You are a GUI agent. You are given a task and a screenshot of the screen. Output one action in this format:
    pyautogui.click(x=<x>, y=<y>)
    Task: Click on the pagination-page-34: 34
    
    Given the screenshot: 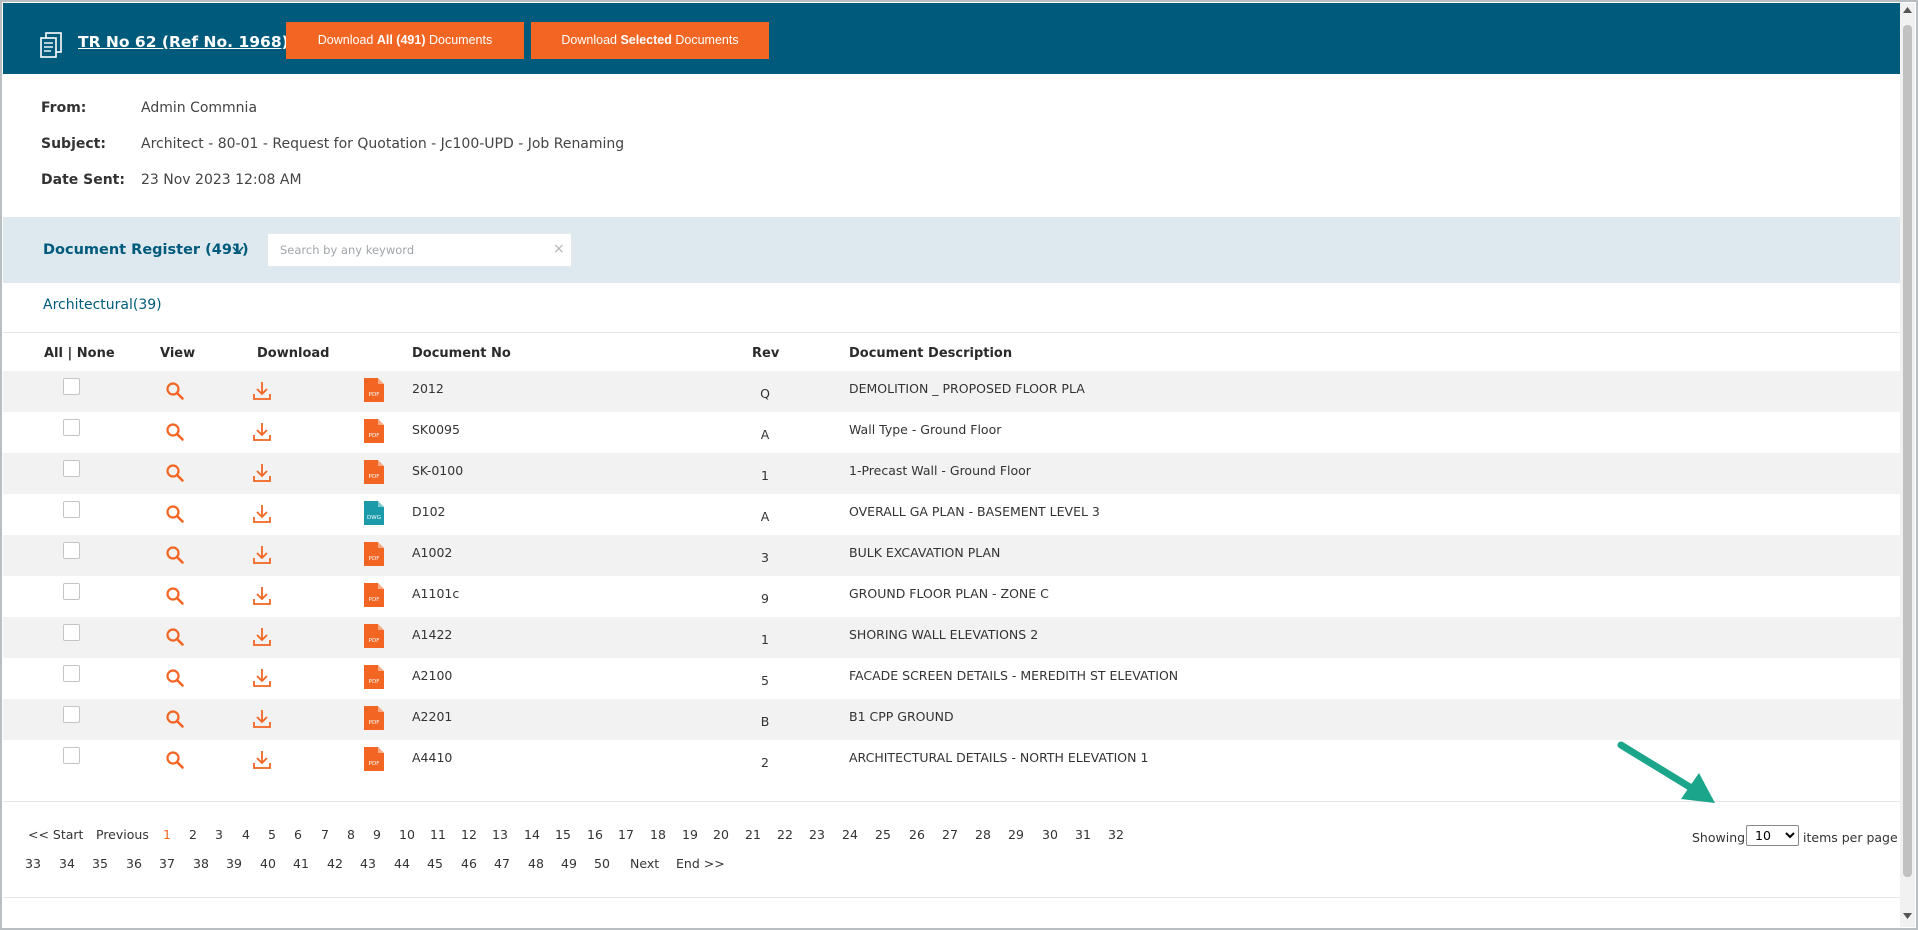 What is the action you would take?
    pyautogui.click(x=67, y=863)
    